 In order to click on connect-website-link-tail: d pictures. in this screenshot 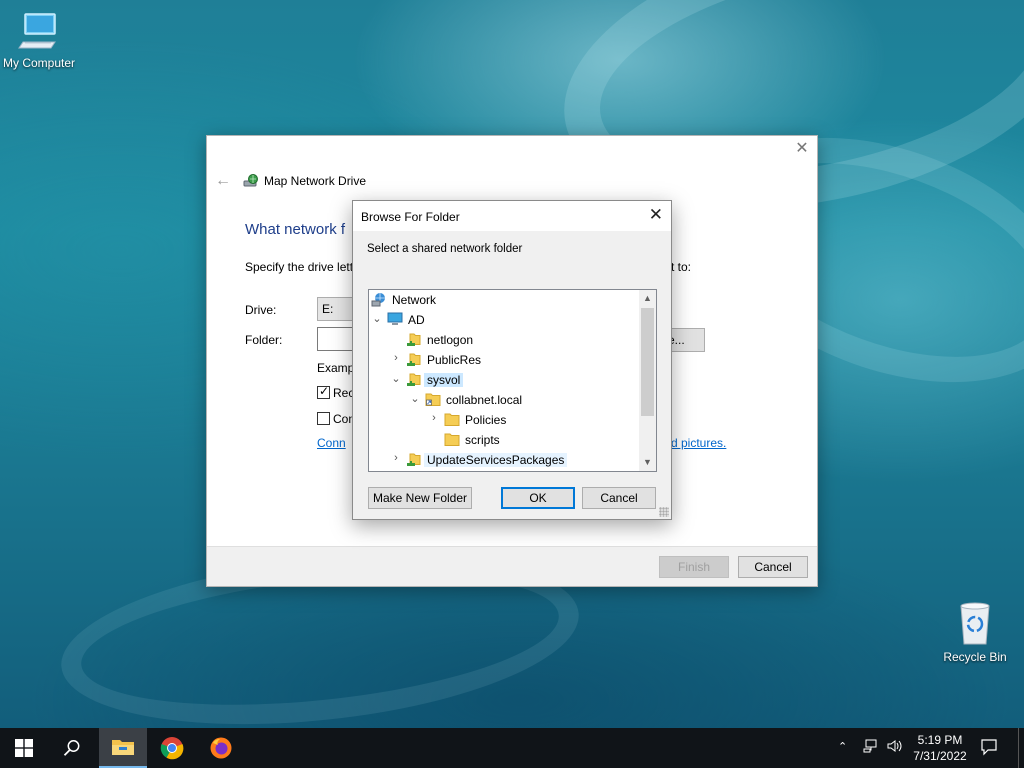, I will do `click(698, 443)`.